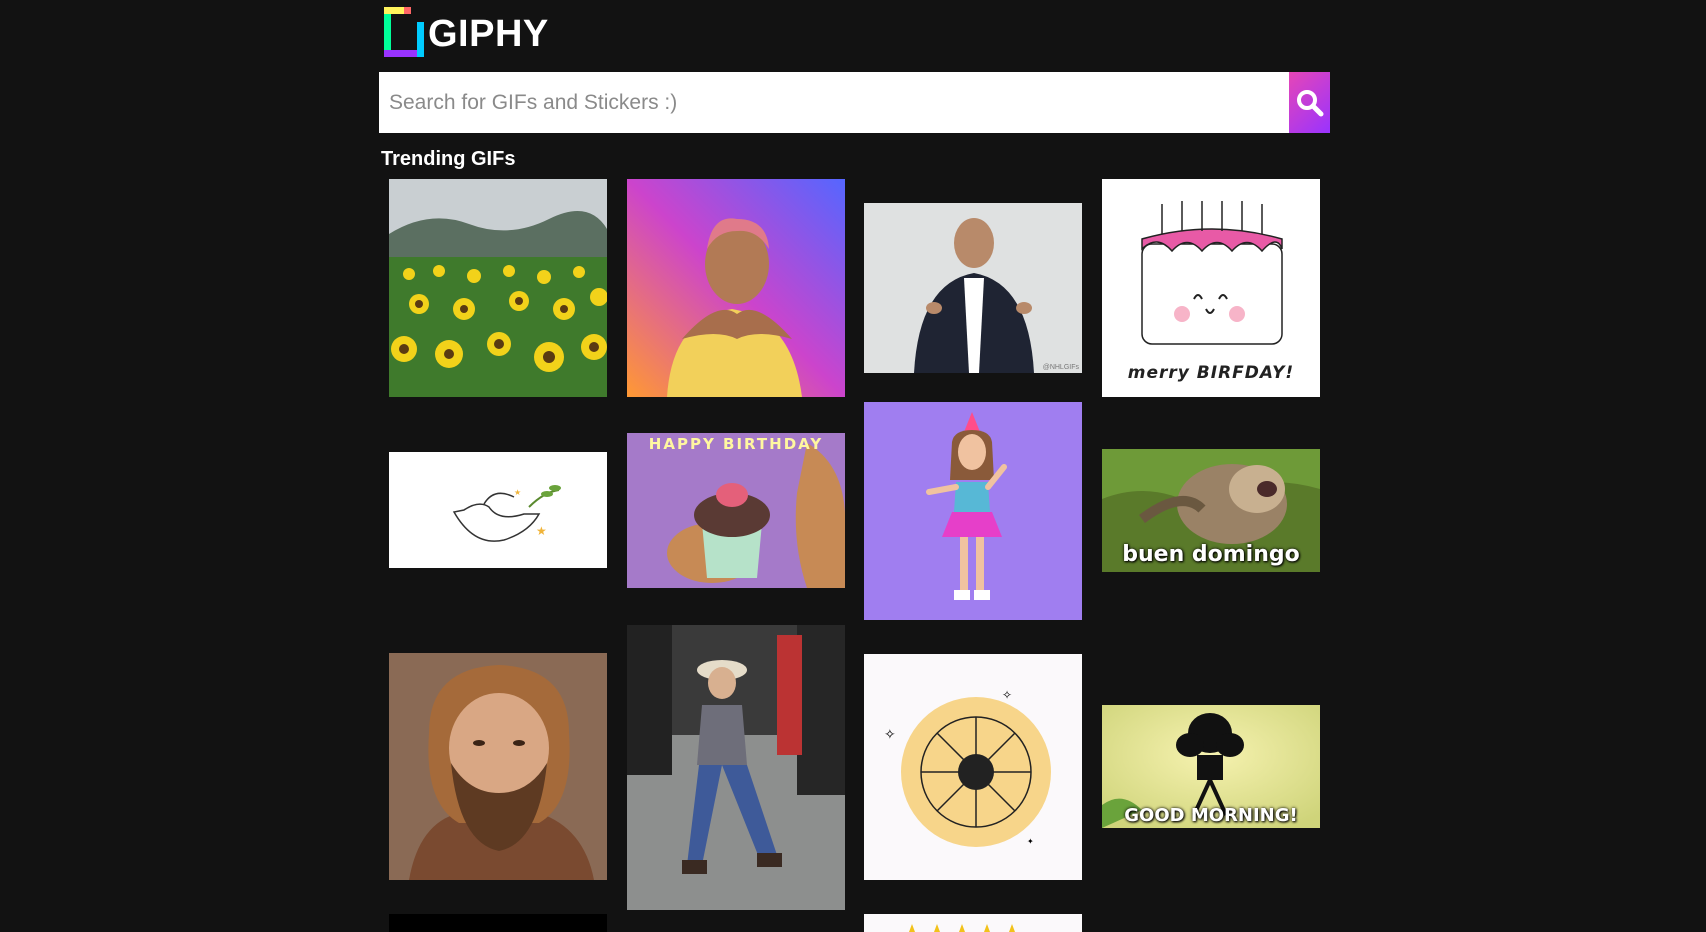  Describe the element at coordinates (404, 32) in the screenshot. I see `giphy-logo-icon` at that location.